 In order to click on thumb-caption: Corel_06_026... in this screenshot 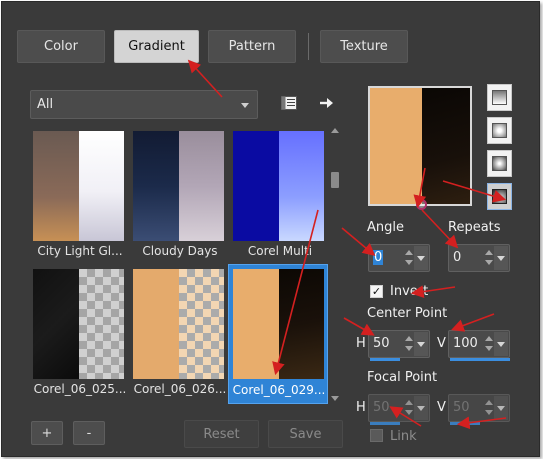, I will do `click(180, 389)`.